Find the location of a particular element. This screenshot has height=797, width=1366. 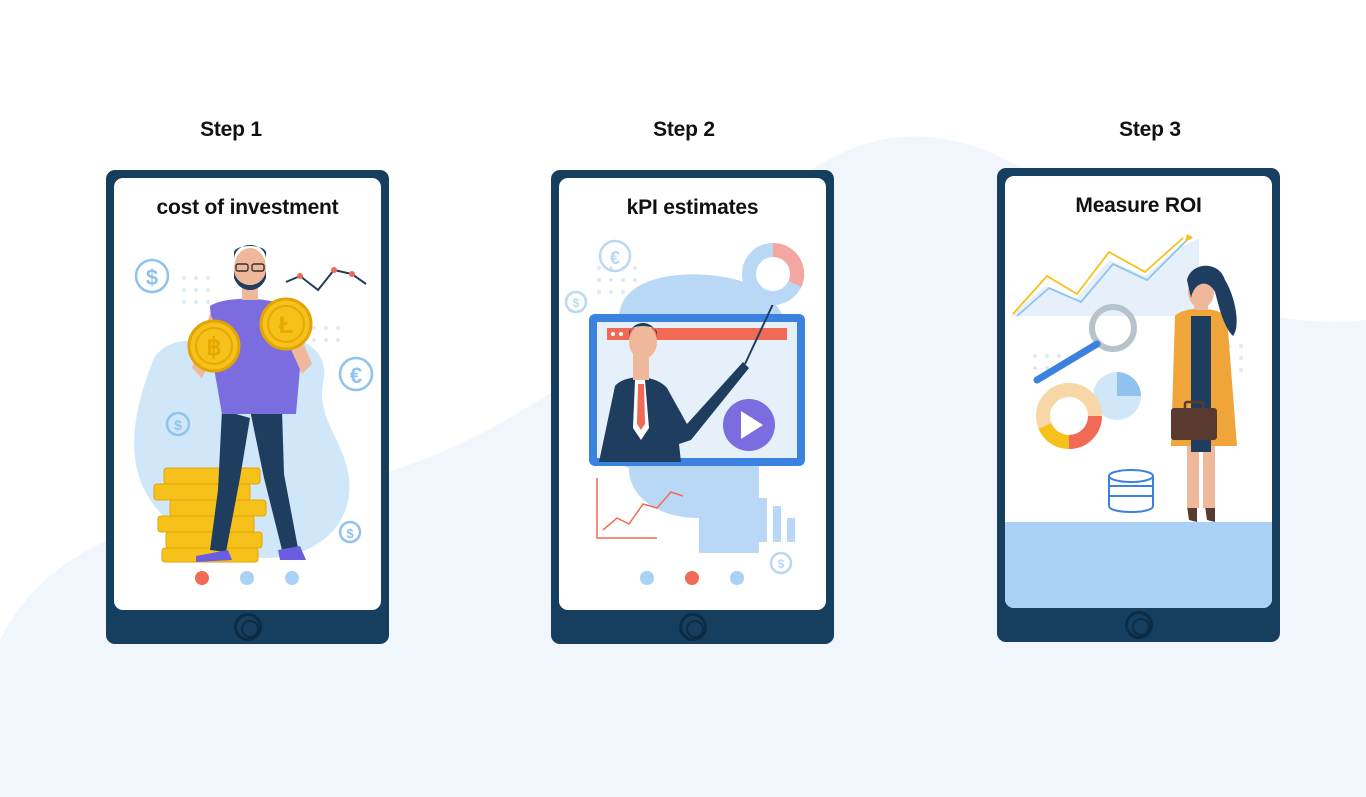

presenter-illustration: € $ $ is located at coordinates (684, 407).